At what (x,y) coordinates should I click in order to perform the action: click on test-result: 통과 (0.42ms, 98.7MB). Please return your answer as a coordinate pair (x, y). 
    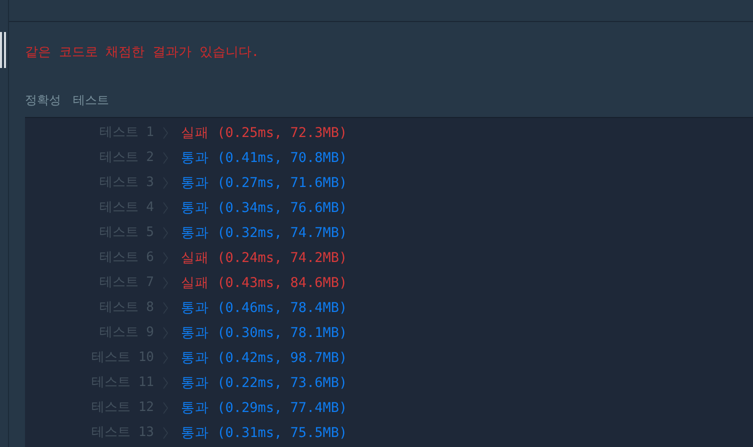
    Looking at the image, I should click on (264, 358).